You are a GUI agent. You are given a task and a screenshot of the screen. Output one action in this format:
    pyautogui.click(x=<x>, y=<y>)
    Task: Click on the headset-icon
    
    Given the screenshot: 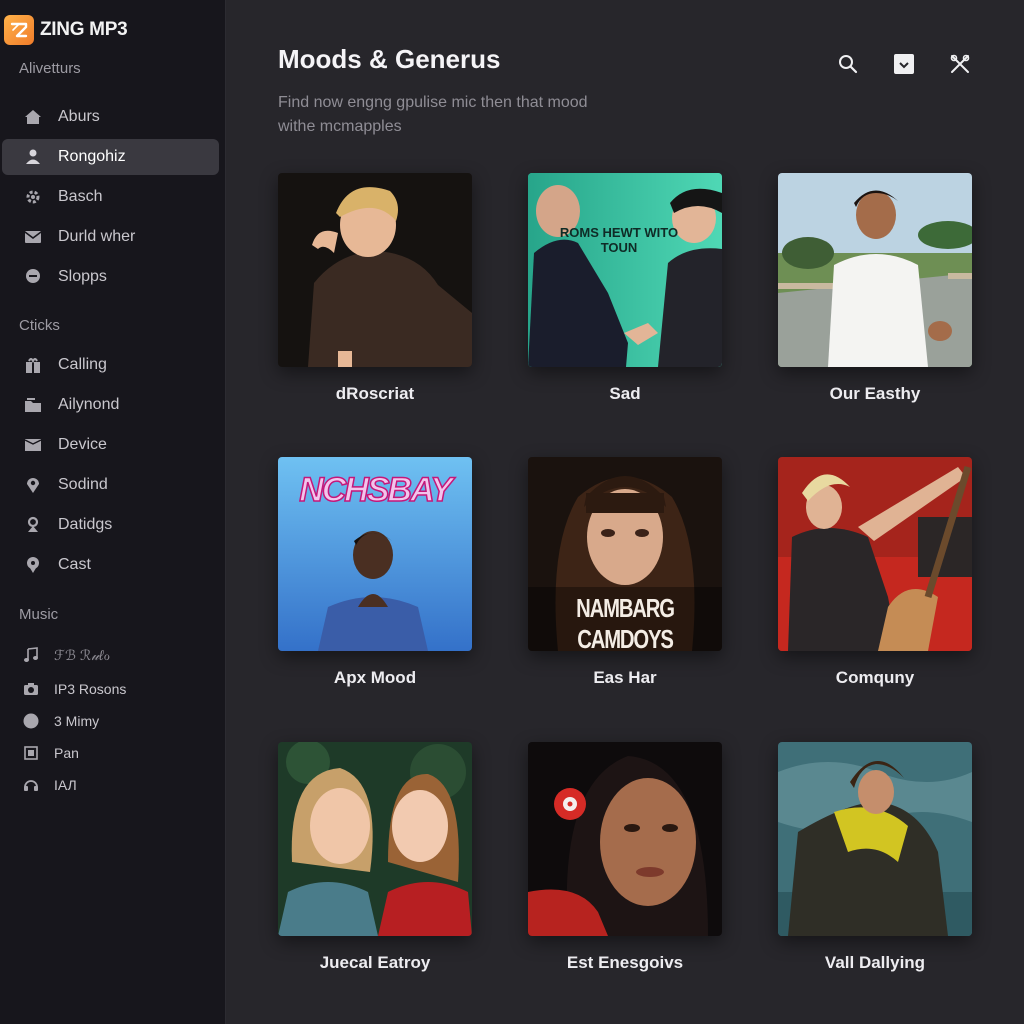 What is the action you would take?
    pyautogui.click(x=31, y=785)
    